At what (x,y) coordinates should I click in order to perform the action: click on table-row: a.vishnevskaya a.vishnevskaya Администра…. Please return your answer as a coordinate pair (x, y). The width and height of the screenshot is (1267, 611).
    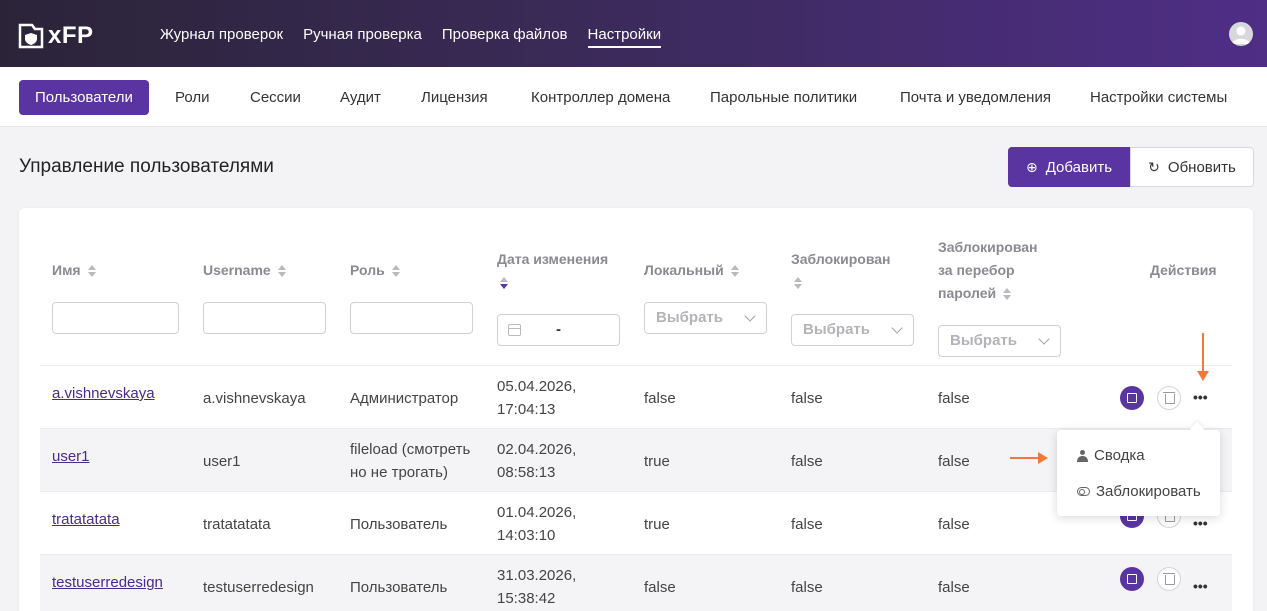
    Looking at the image, I should click on (636, 396).